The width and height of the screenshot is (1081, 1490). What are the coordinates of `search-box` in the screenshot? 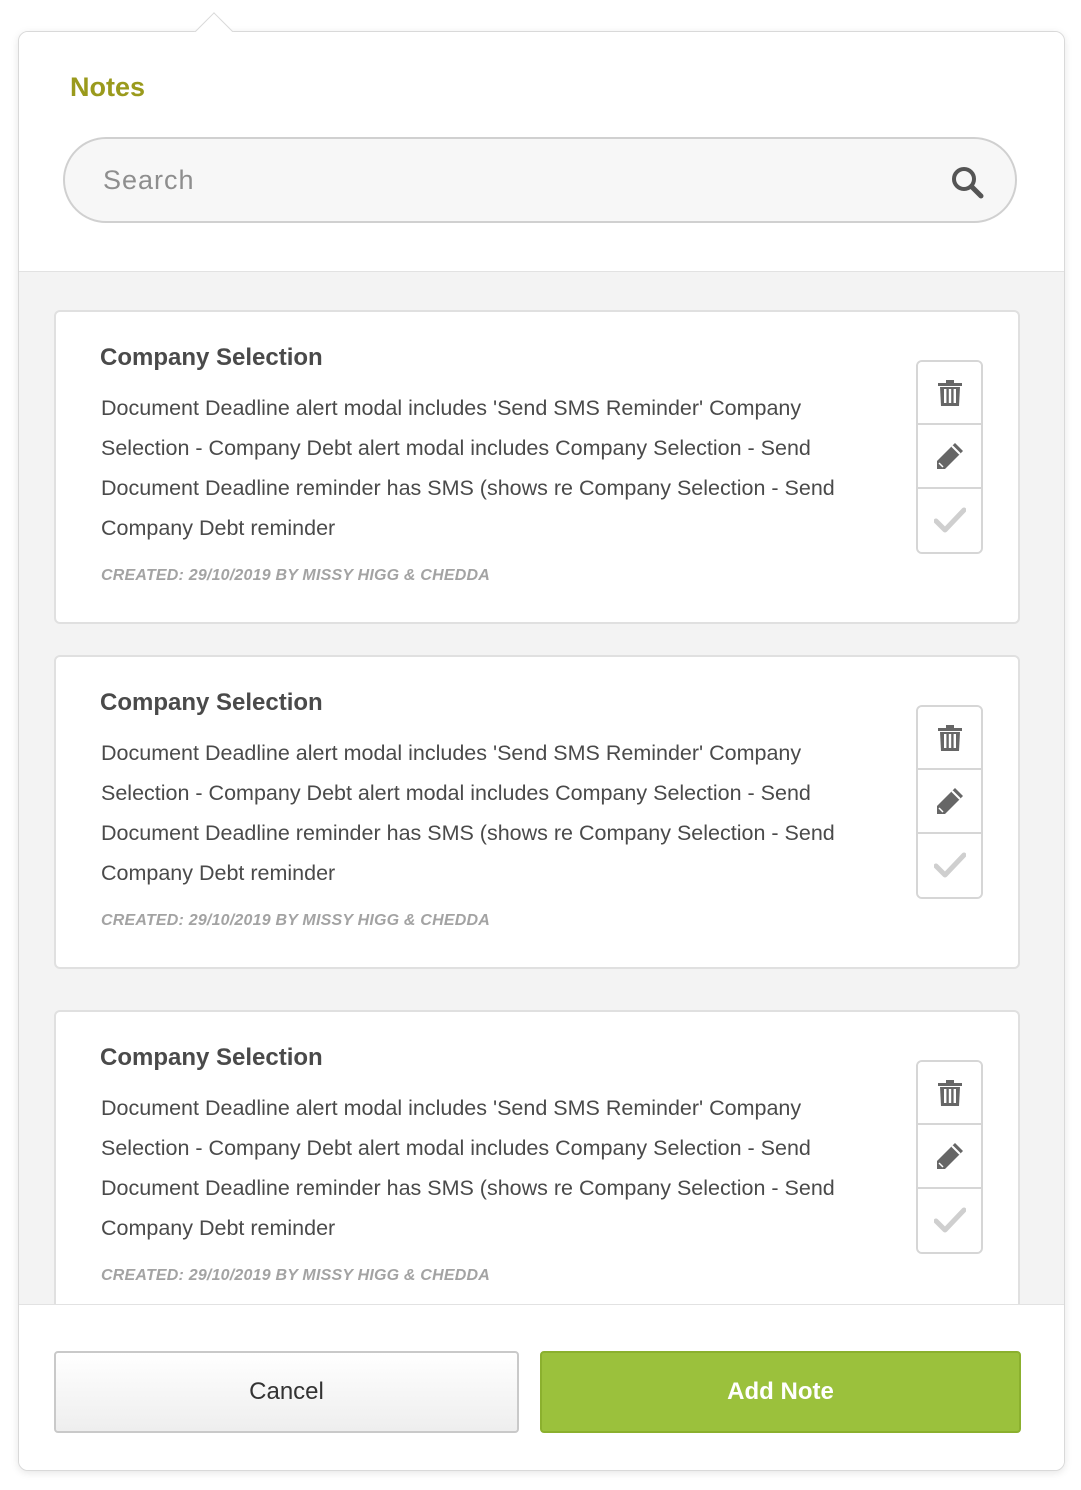 It's located at (540, 180).